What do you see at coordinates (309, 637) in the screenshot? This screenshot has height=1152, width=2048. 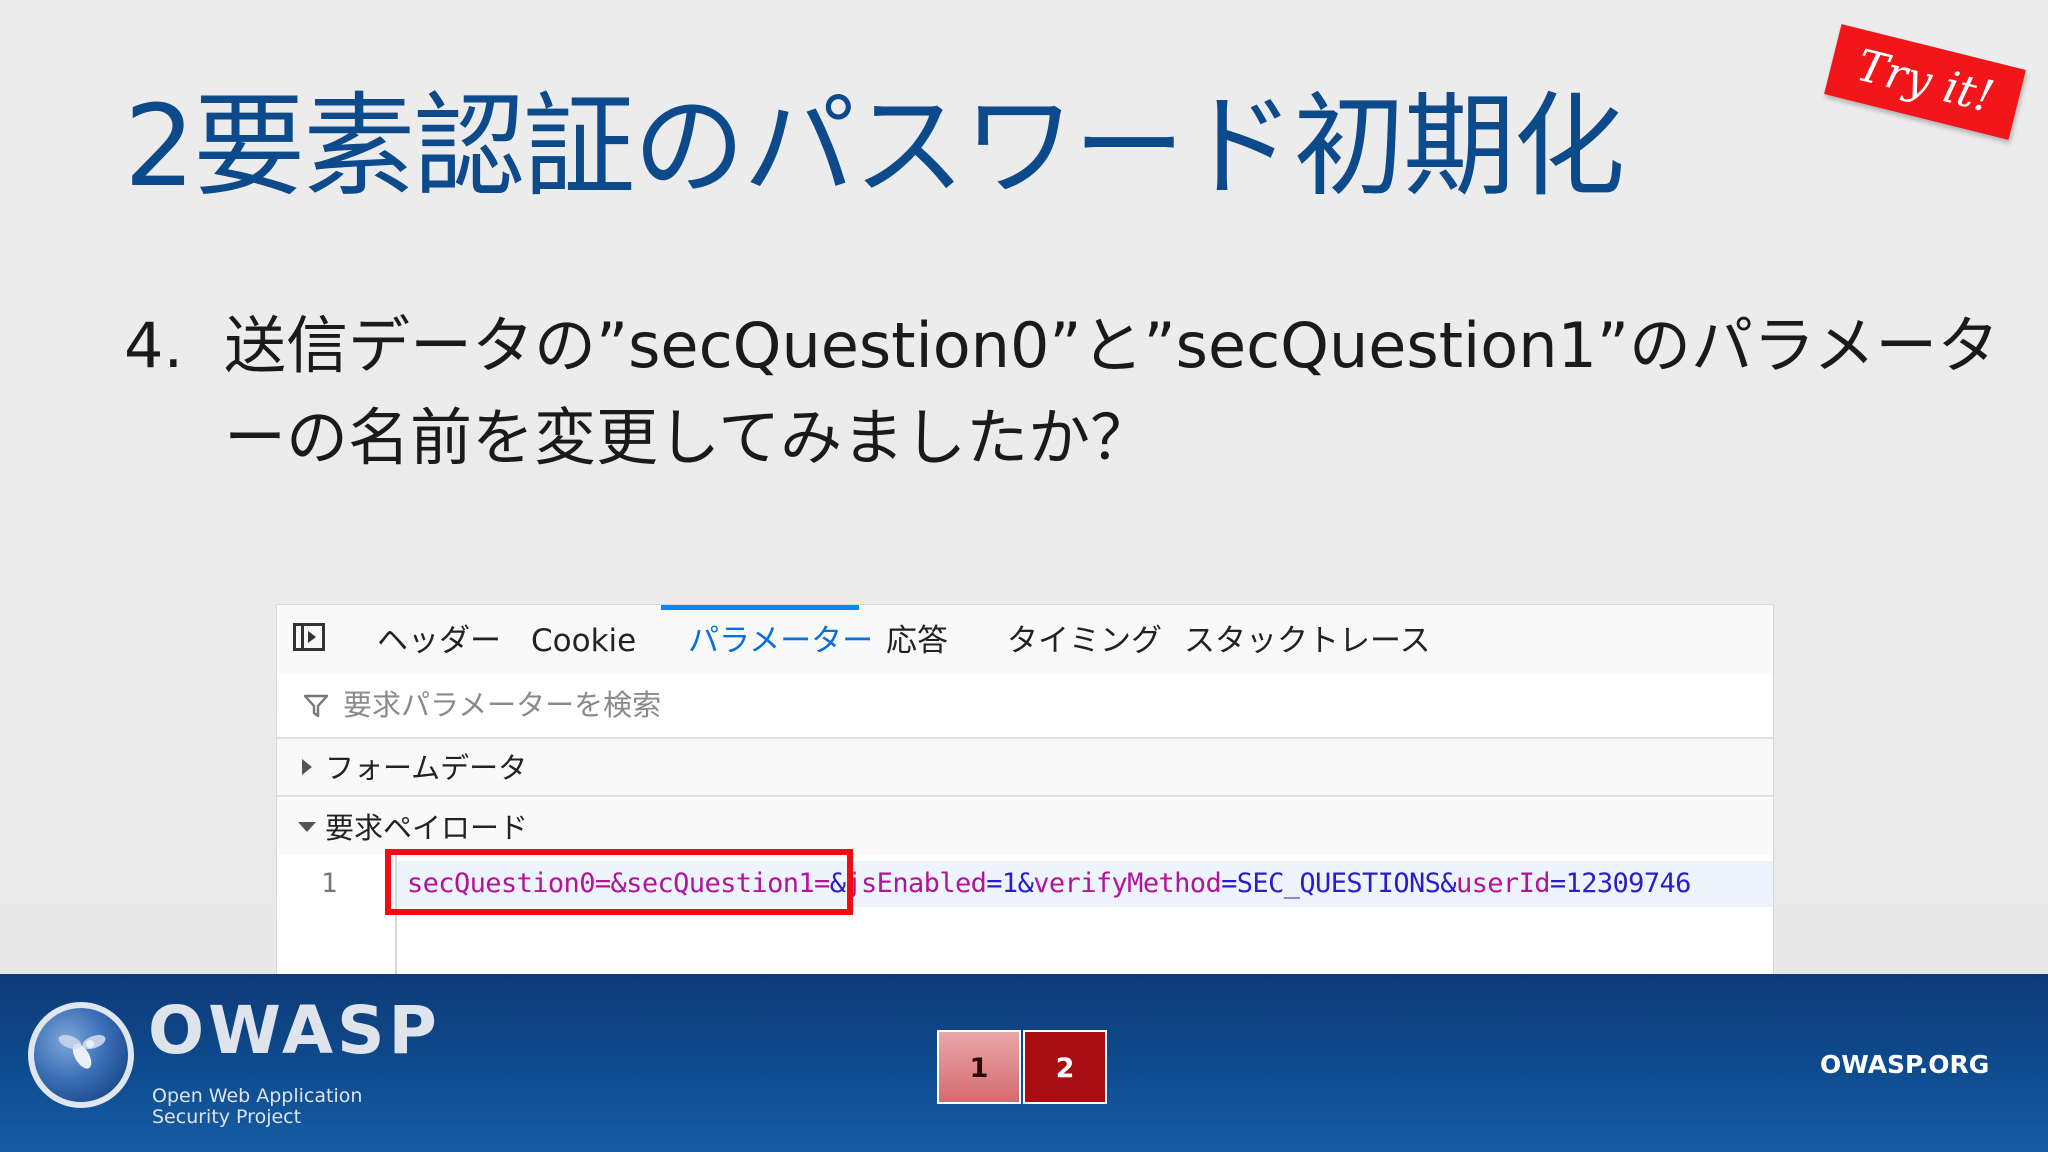 I see `toggle-sidebar-icon` at bounding box center [309, 637].